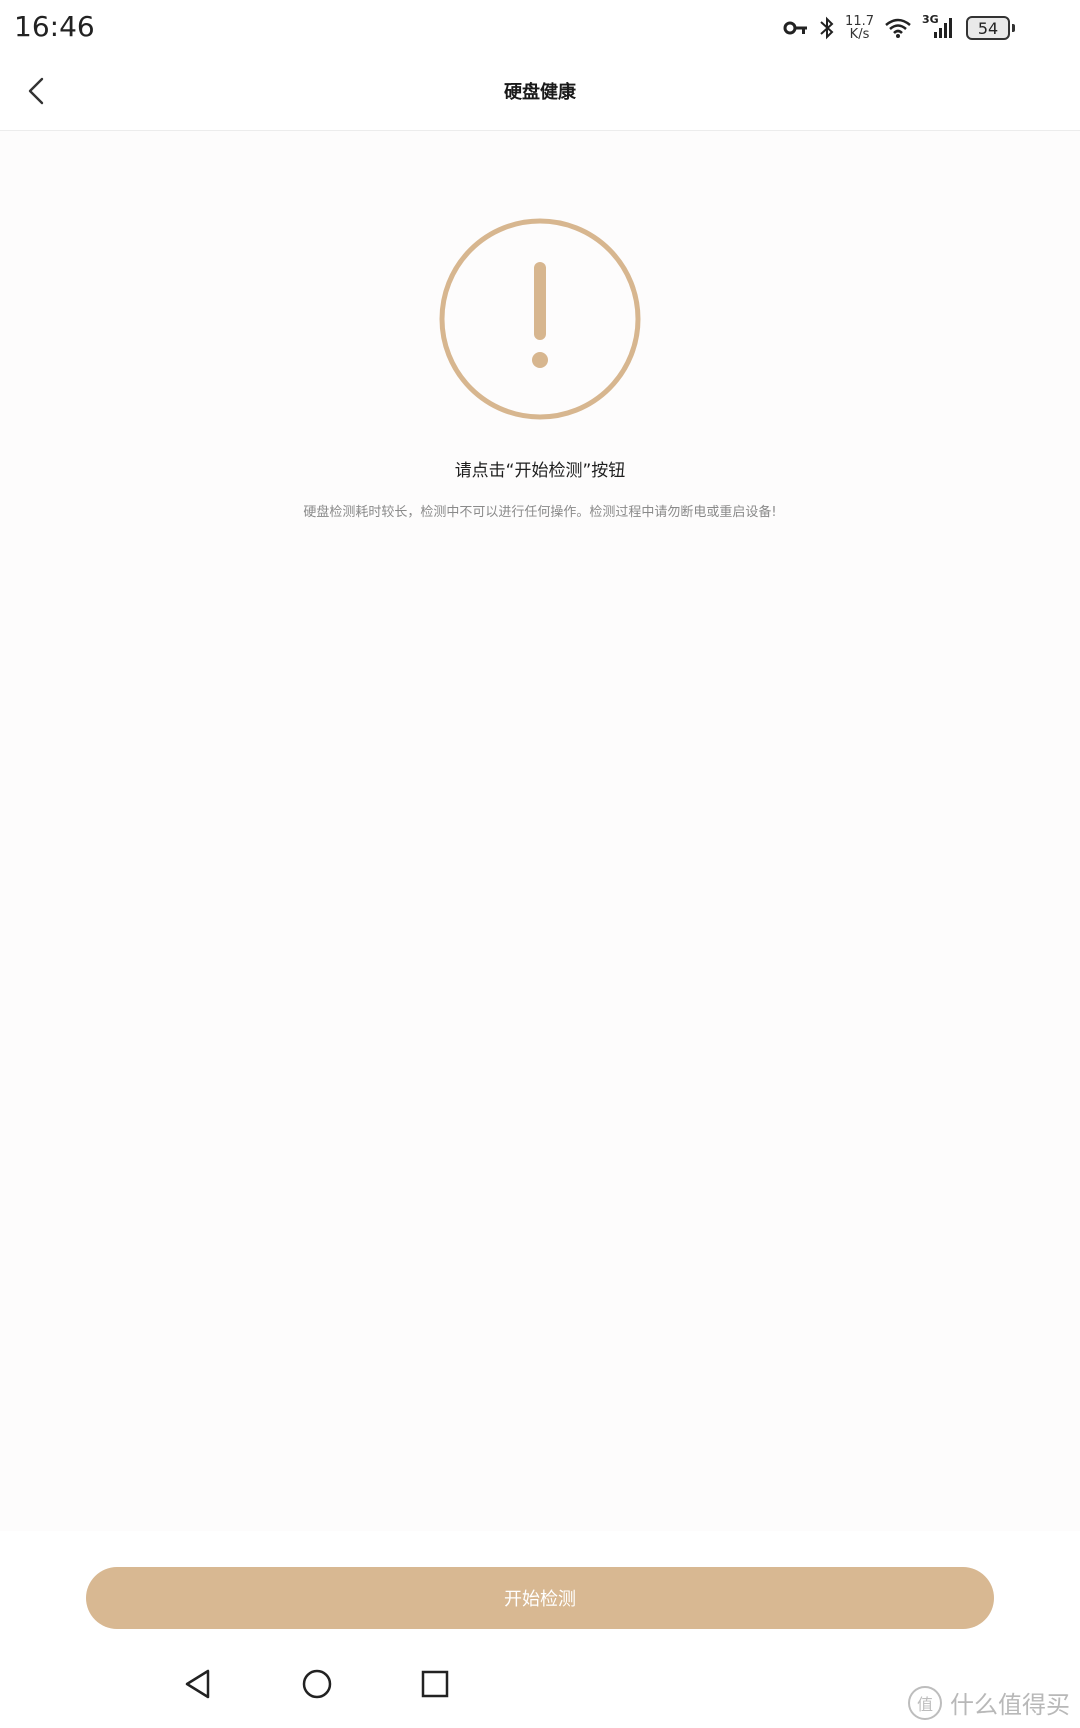  I want to click on vpn-key-icon, so click(796, 28).